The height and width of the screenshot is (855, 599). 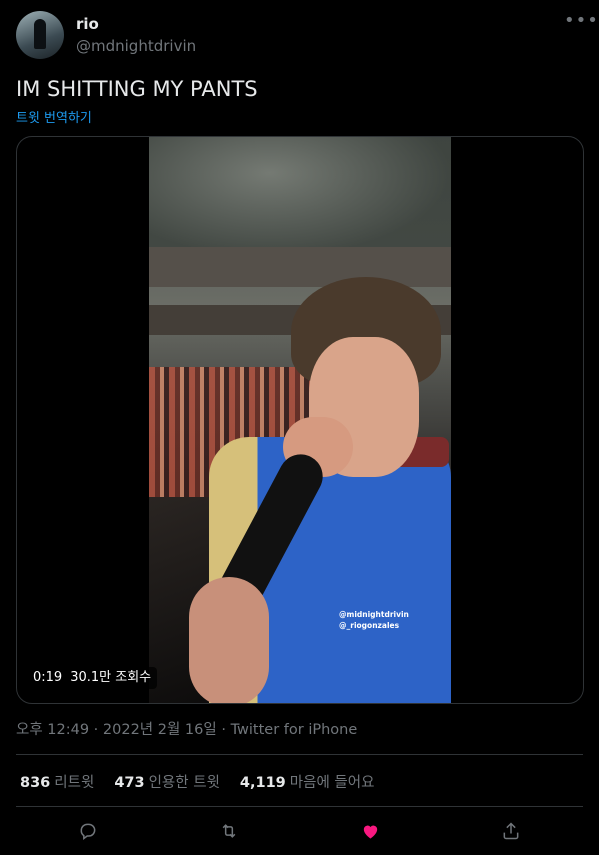 I want to click on tweet-stats: 836 리트윗 473 인용한 트윗 4,119 마음에 들어요, so click(x=197, y=781).